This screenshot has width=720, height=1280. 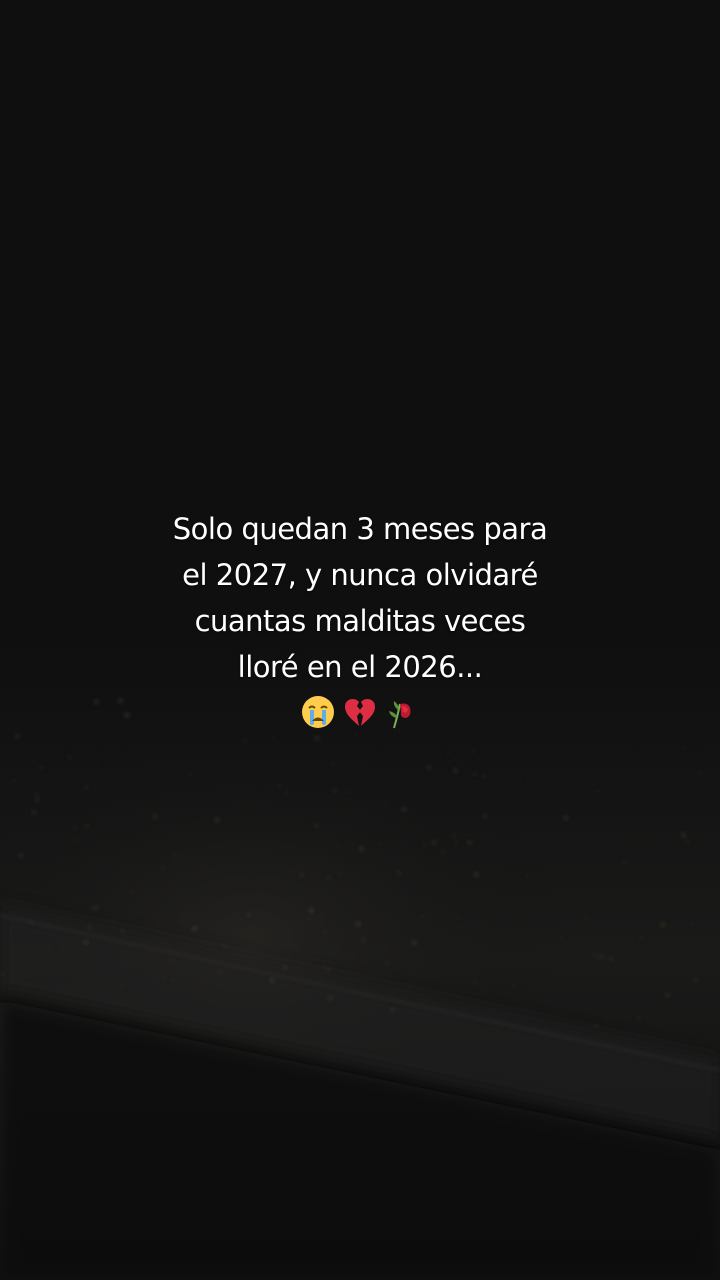 I want to click on crying-face-icon, so click(x=318, y=712).